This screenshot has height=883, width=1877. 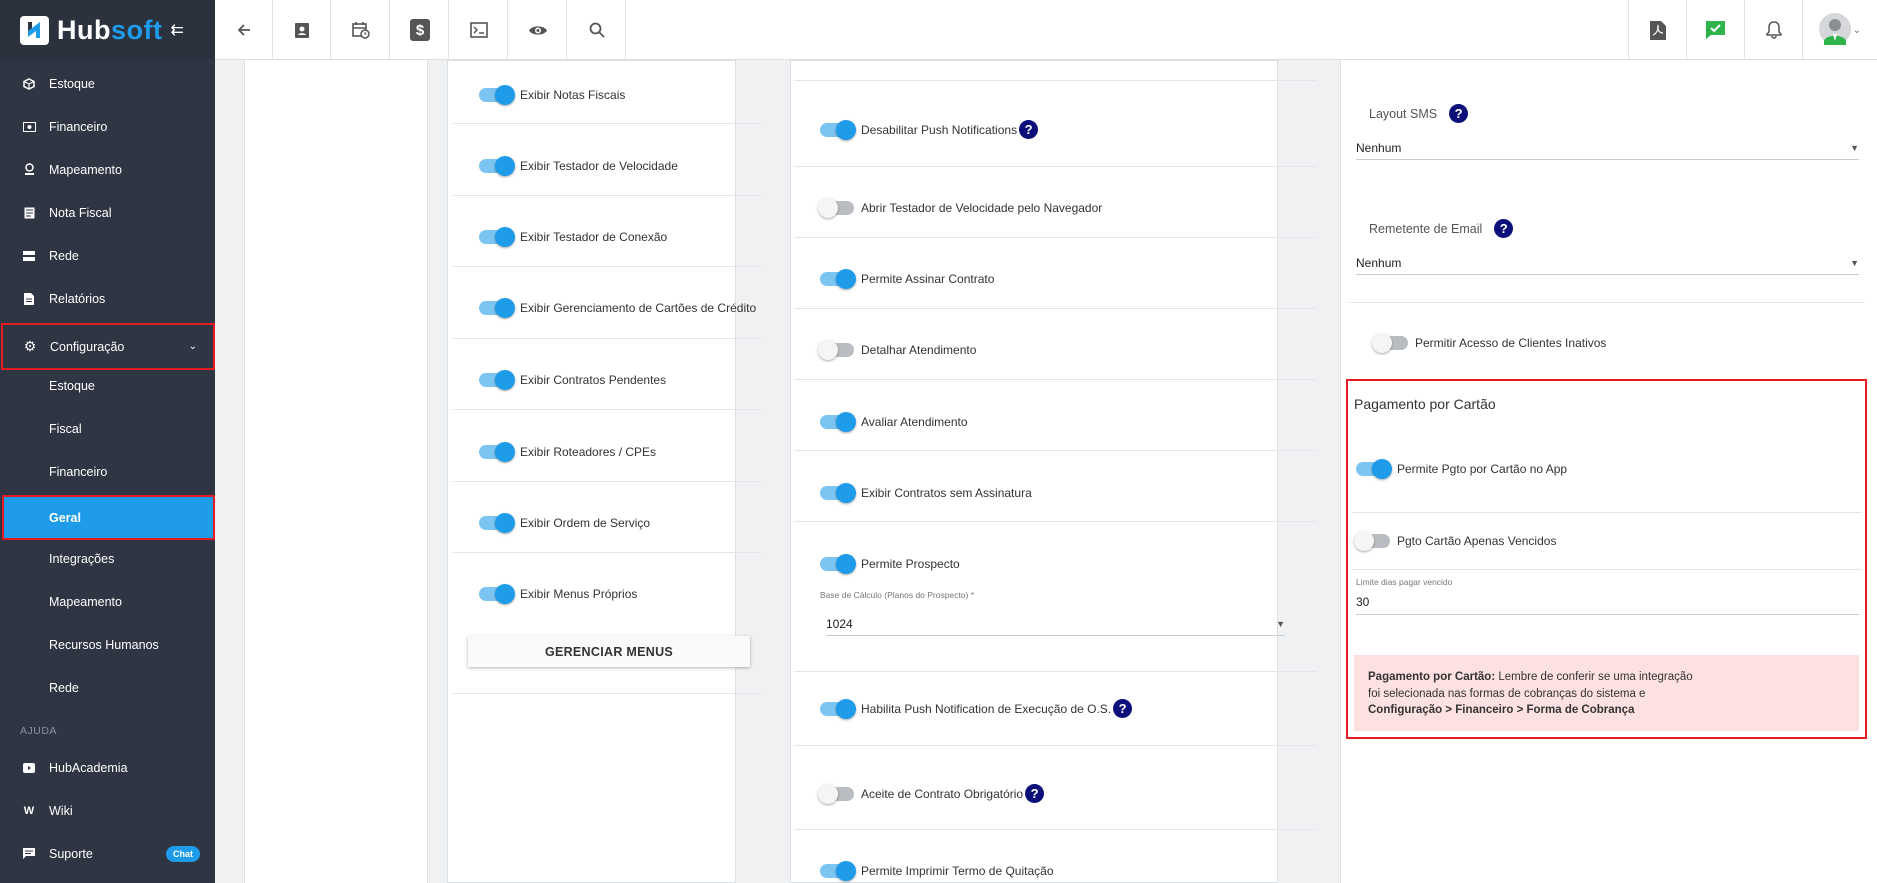 I want to click on toggle-row-exibir-testador-velocidade: Exibir Testador de Velocidade, so click(x=578, y=166).